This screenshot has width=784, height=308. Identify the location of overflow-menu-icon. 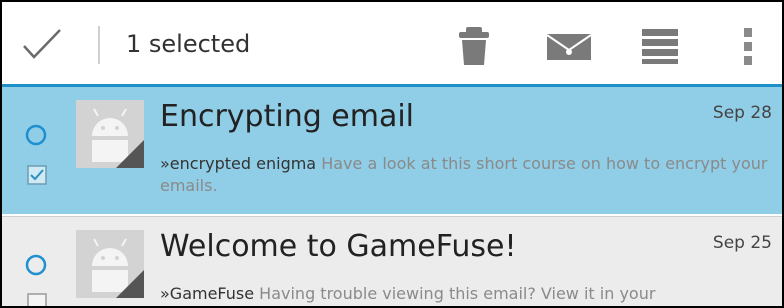
(748, 46).